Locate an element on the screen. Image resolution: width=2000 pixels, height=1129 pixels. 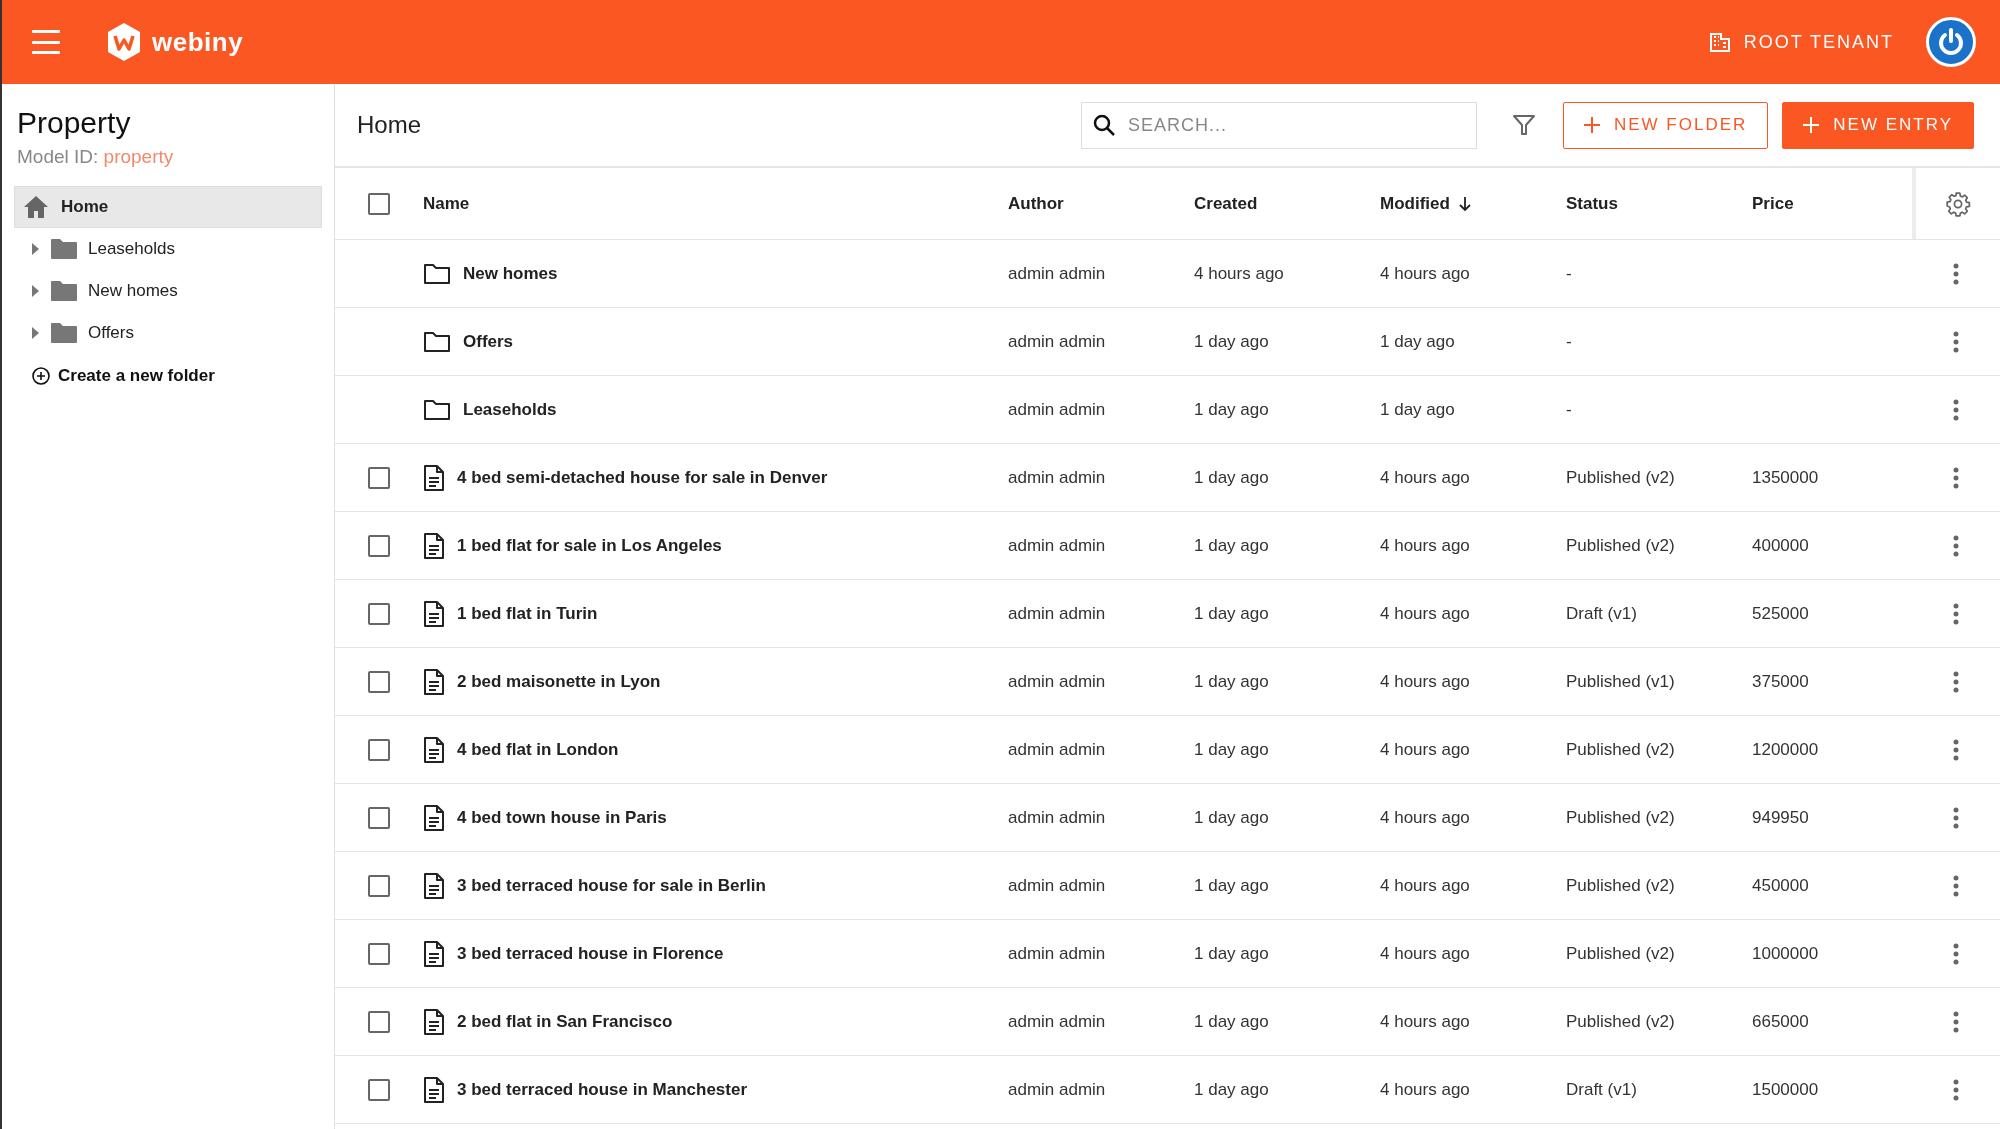
price-cell-text: 949950 is located at coordinates (1781, 817).